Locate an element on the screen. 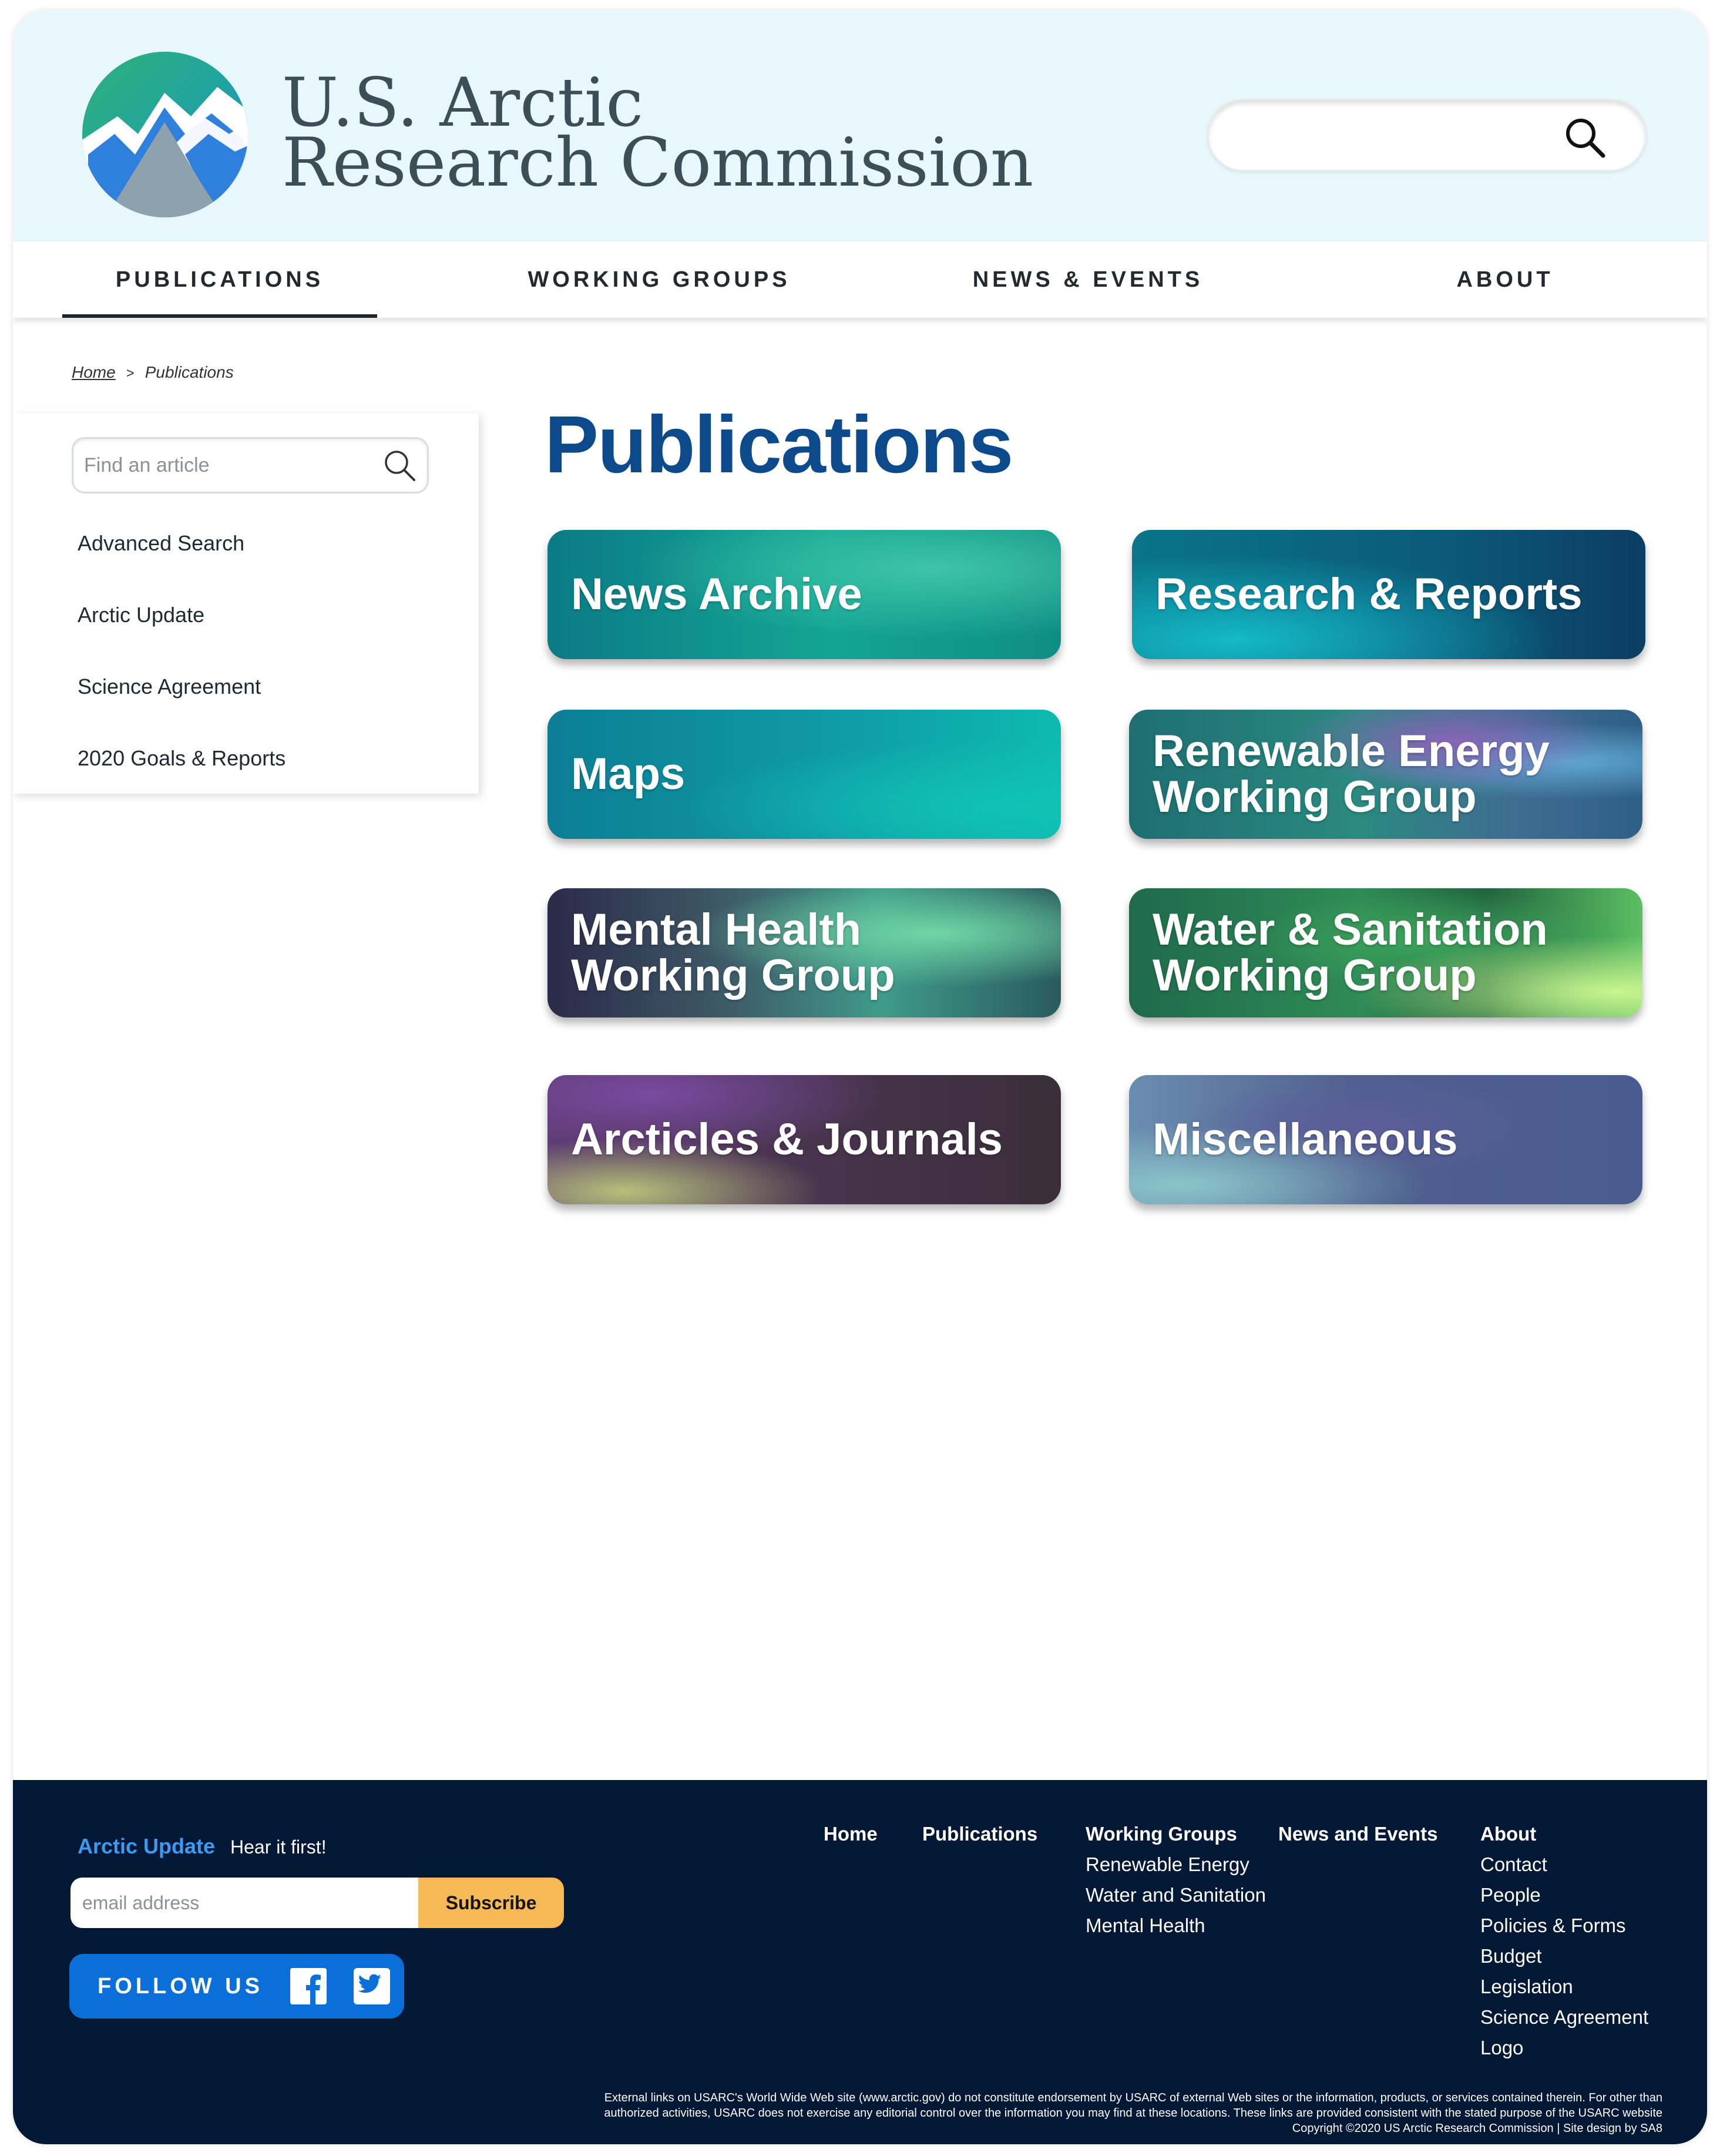  tile-label: Renewable Energy Working Group is located at coordinates (1351, 774).